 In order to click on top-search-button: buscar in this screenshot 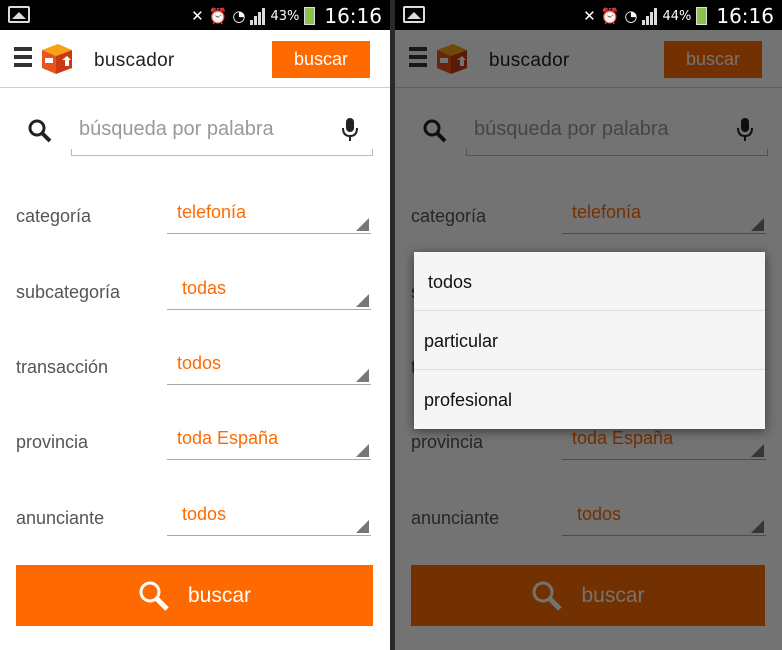, I will do `click(321, 59)`.